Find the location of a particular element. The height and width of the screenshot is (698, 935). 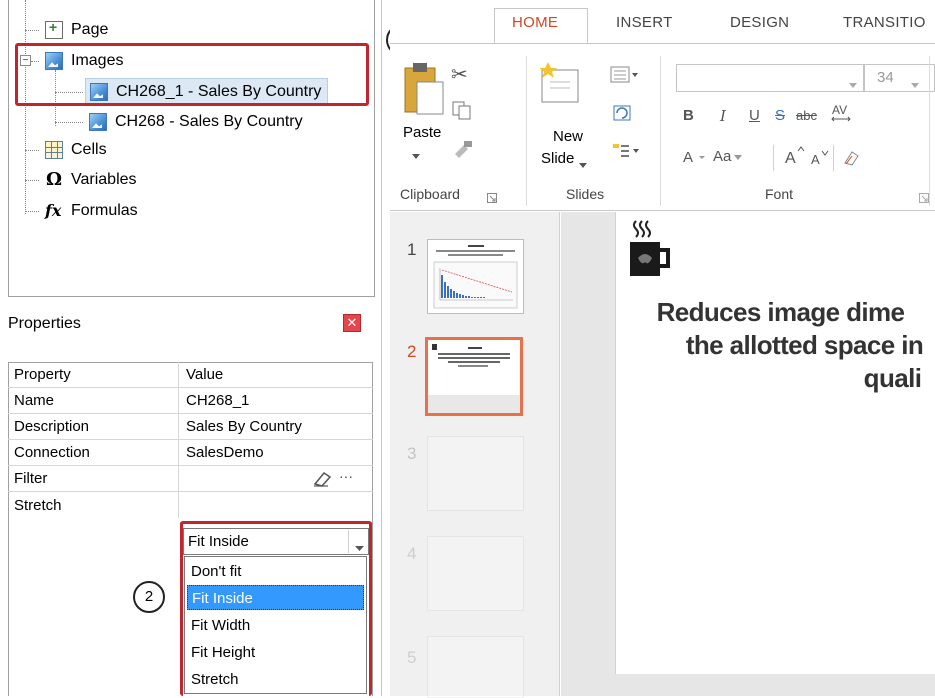

function-icon: fx is located at coordinates (53, 210).